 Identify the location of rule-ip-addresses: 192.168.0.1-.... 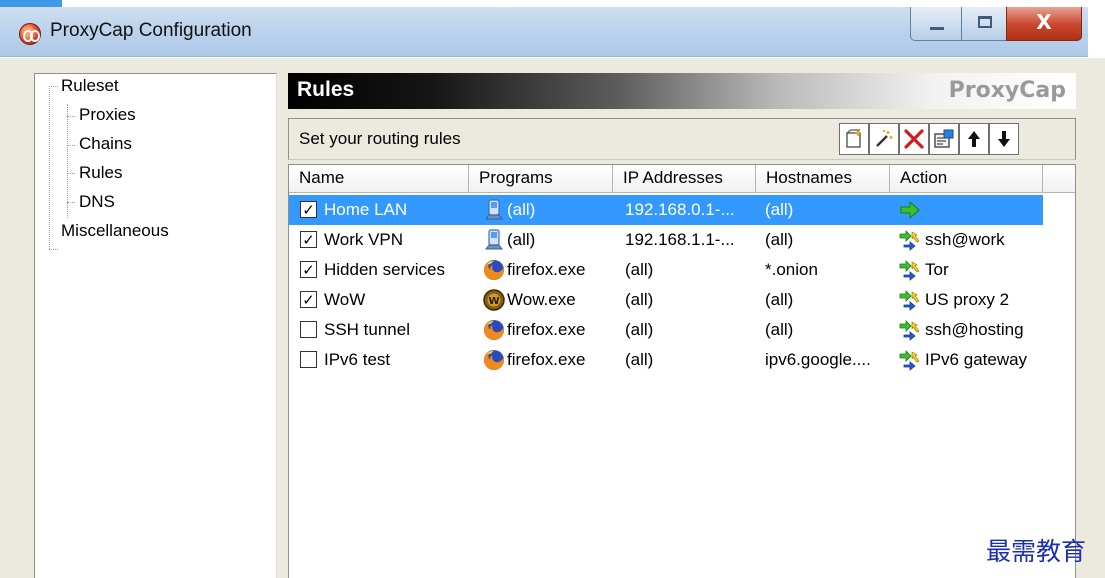
(680, 209).